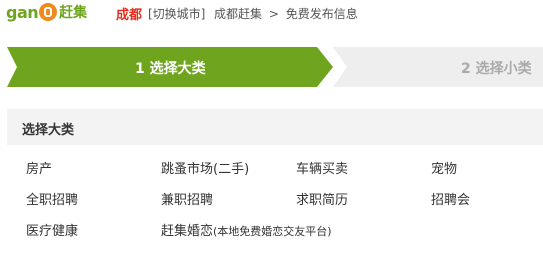 This screenshot has height=264, width=543. Describe the element at coordinates (187, 231) in the screenshot. I see `category-dating-label: 赶集婚恋` at that location.